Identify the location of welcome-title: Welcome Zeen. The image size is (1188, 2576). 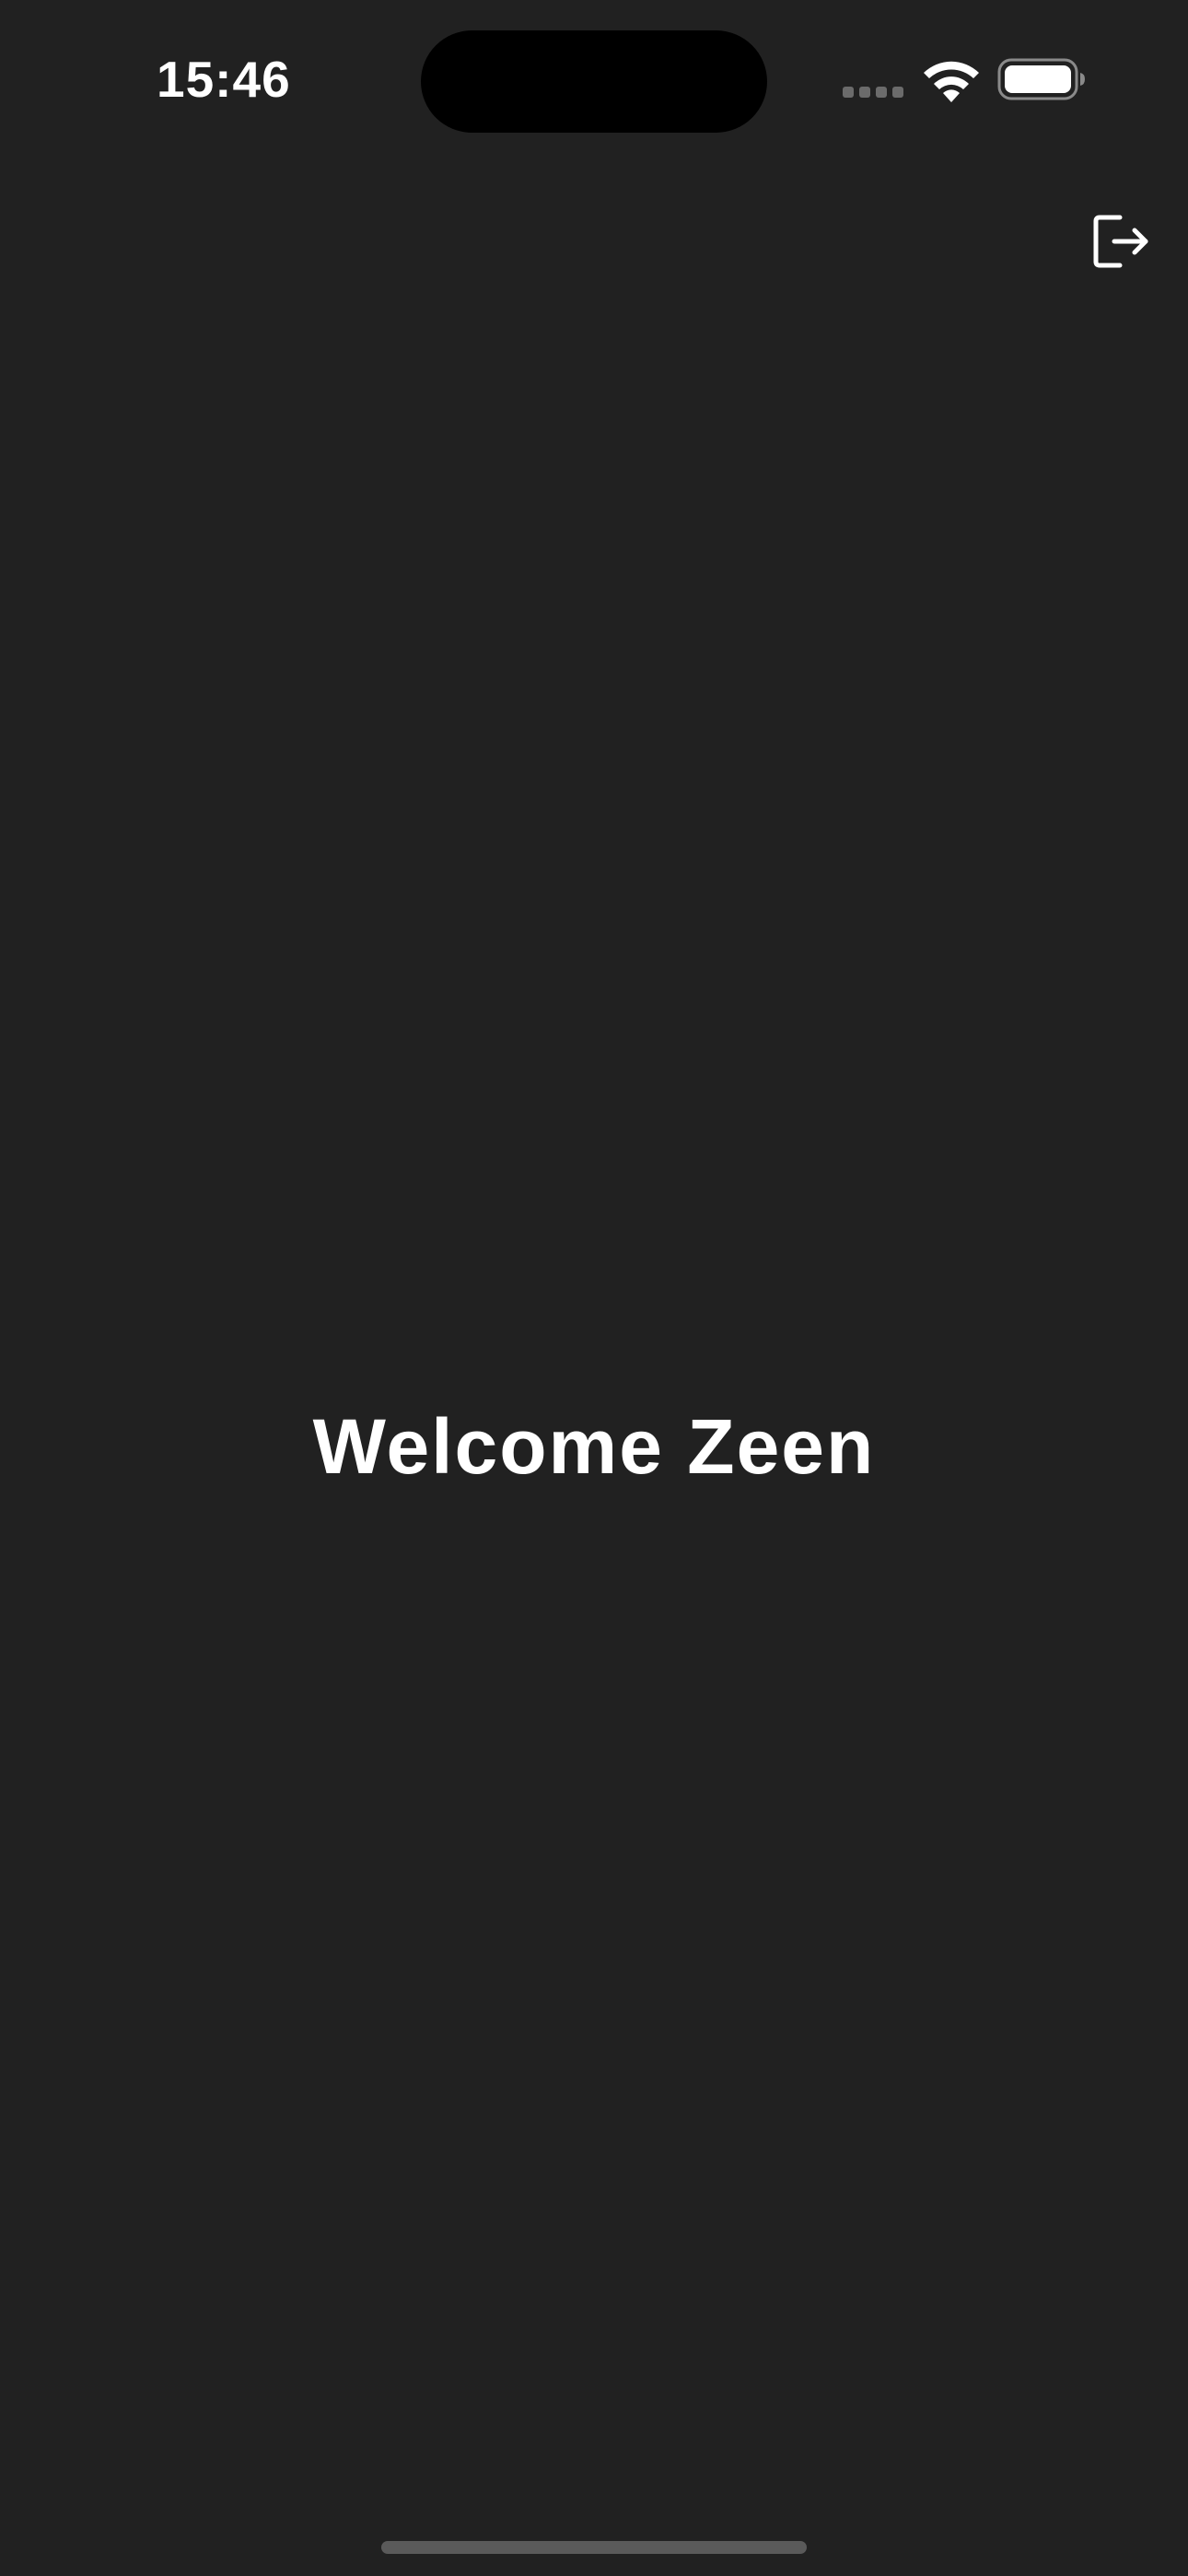
(594, 1446).